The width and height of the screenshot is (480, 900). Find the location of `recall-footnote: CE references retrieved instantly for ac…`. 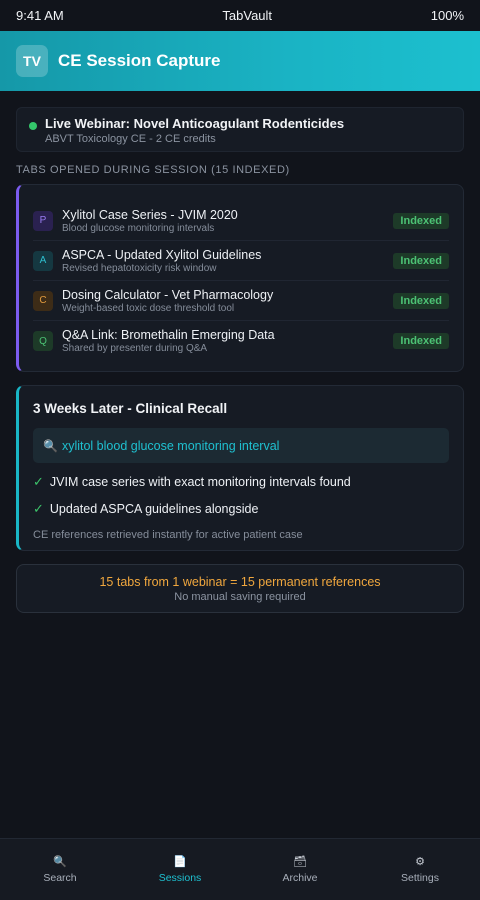

recall-footnote: CE references retrieved instantly for ac… is located at coordinates (168, 535).